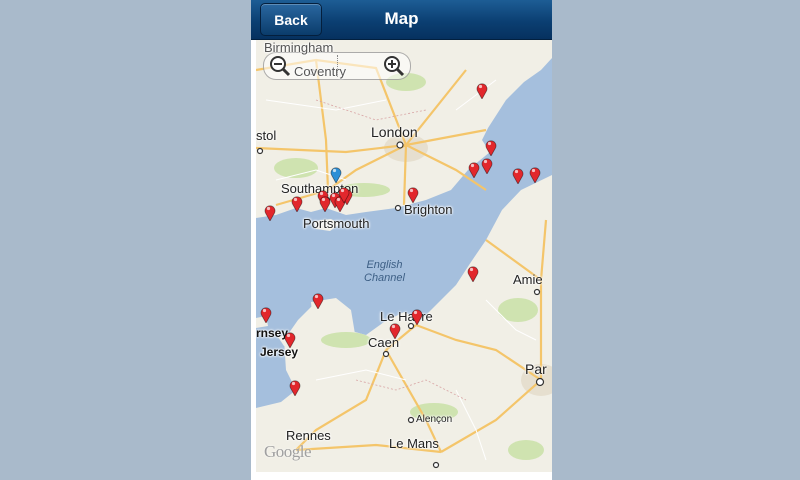 The image size is (800, 480). What do you see at coordinates (384, 265) in the screenshot?
I see `map-label-english: English` at bounding box center [384, 265].